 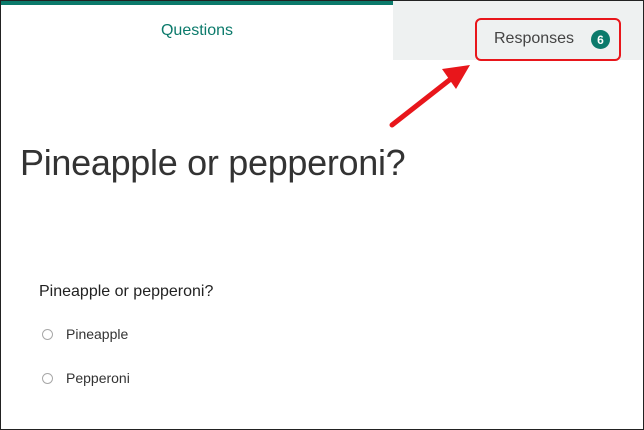 What do you see at coordinates (429, 96) in the screenshot?
I see `red-arrow-icon` at bounding box center [429, 96].